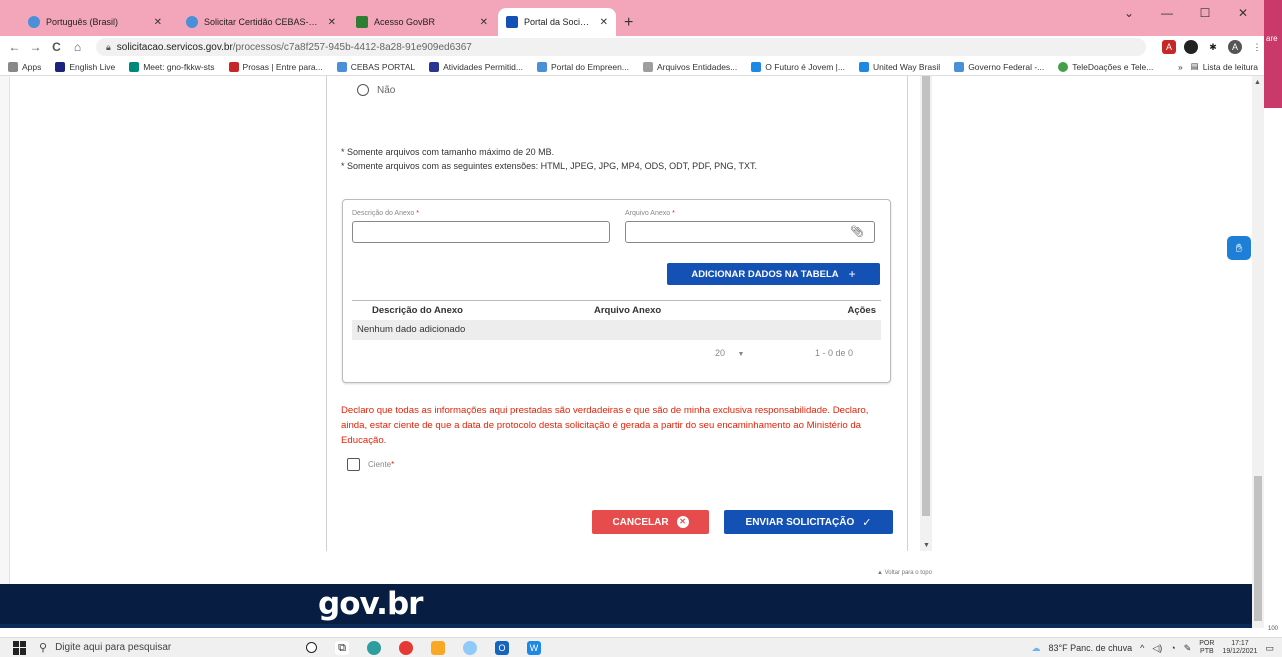  Describe the element at coordinates (1157, 648) in the screenshot. I see `speaker-icon: ◁)` at that location.